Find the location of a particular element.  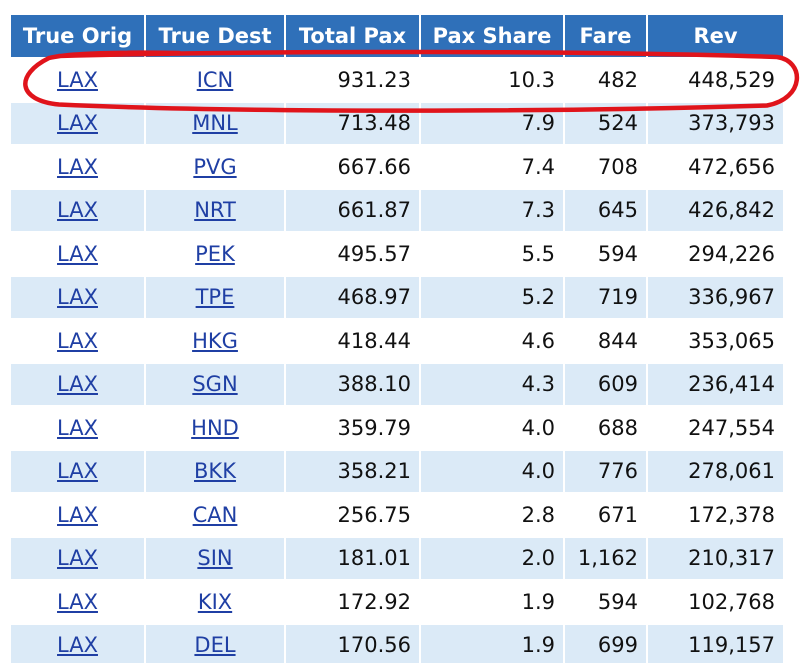

true-dest-link: BKK is located at coordinates (215, 471).